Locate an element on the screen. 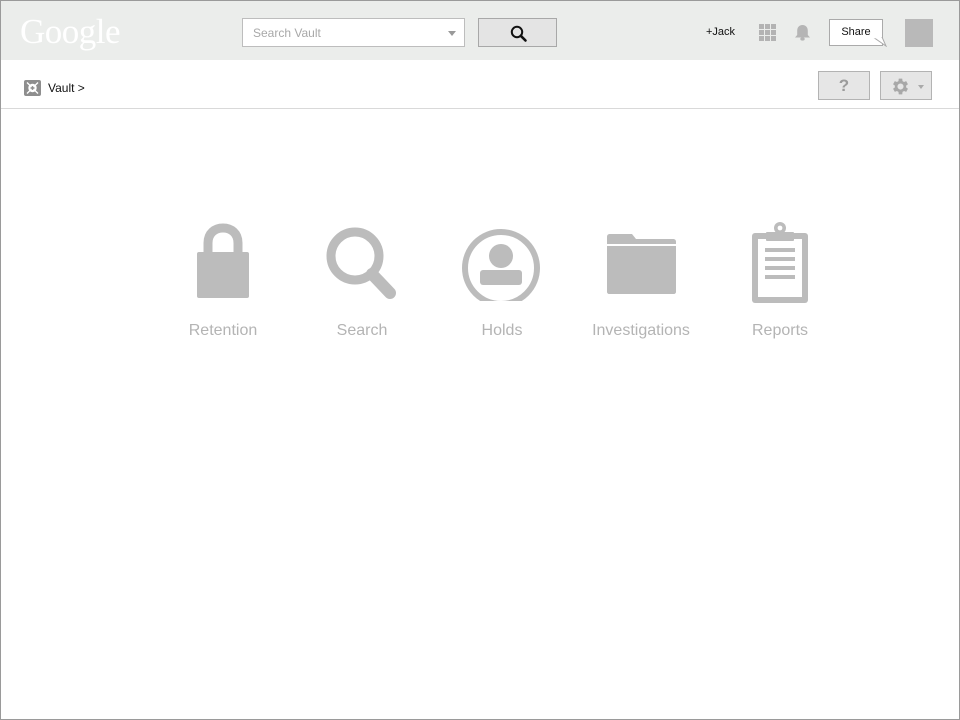 The height and width of the screenshot is (720, 960). avatar is located at coordinates (919, 33).